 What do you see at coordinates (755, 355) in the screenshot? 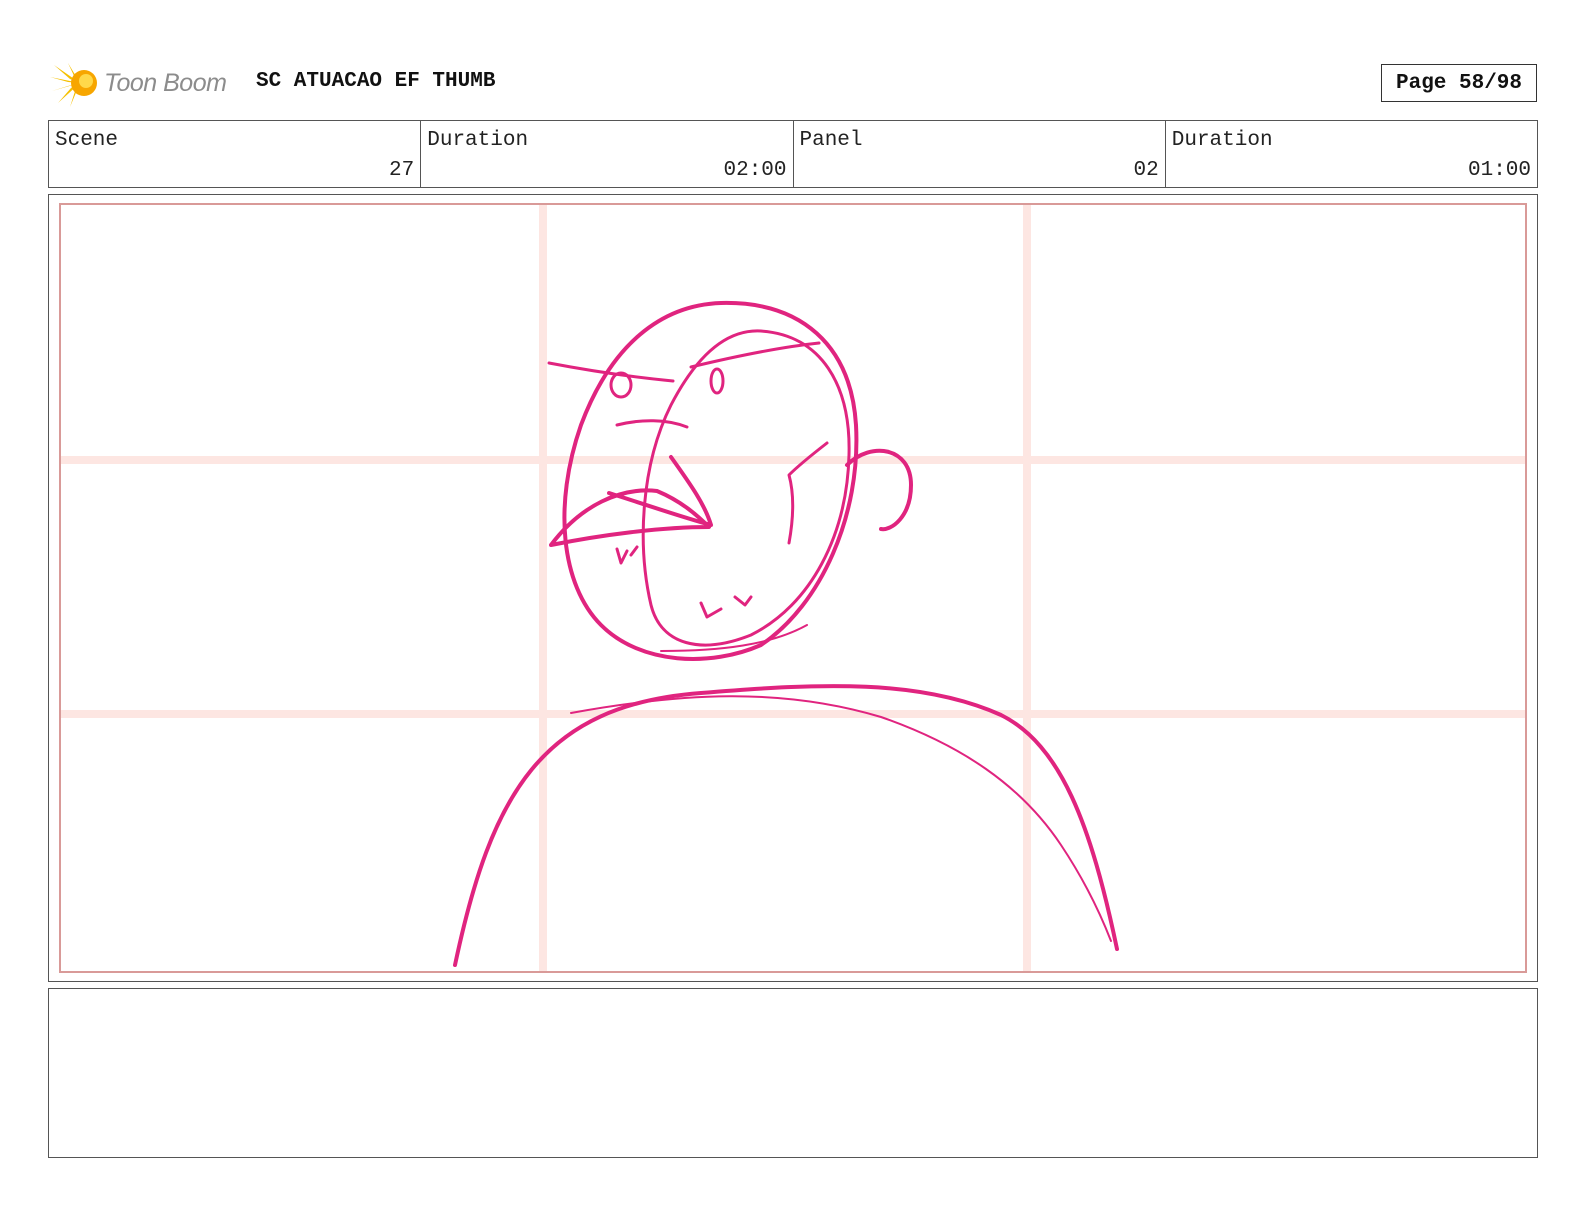
I see `sketch-brow-right` at bounding box center [755, 355].